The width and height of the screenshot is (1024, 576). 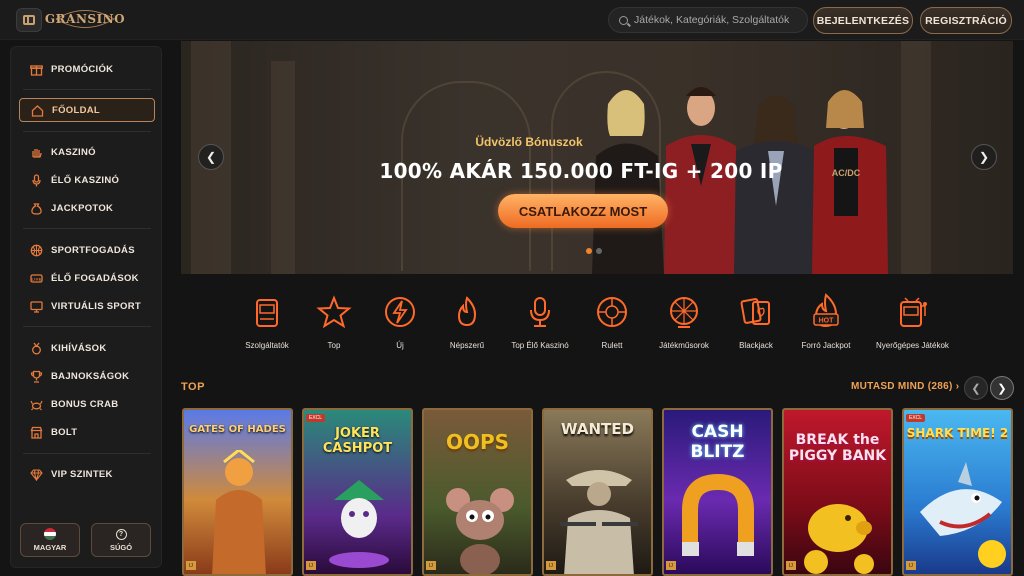 What do you see at coordinates (597, 429) in the screenshot?
I see `game-title: WANTED` at bounding box center [597, 429].